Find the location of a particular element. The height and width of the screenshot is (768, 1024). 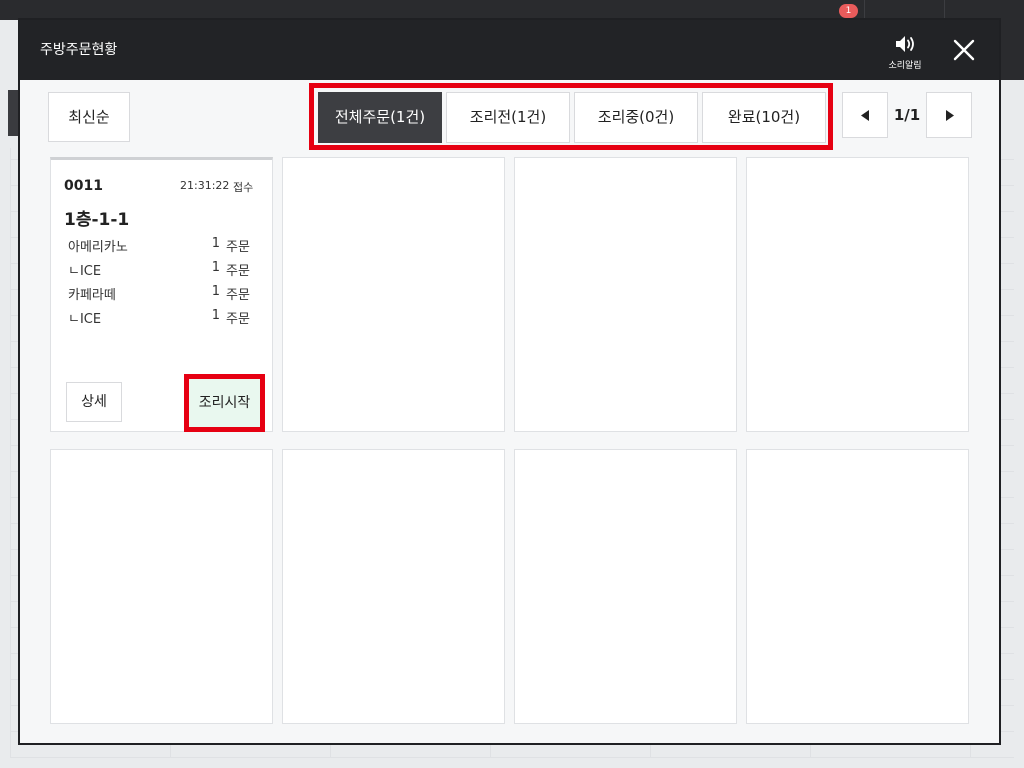

item-name: 아메리카노 is located at coordinates (98, 247).